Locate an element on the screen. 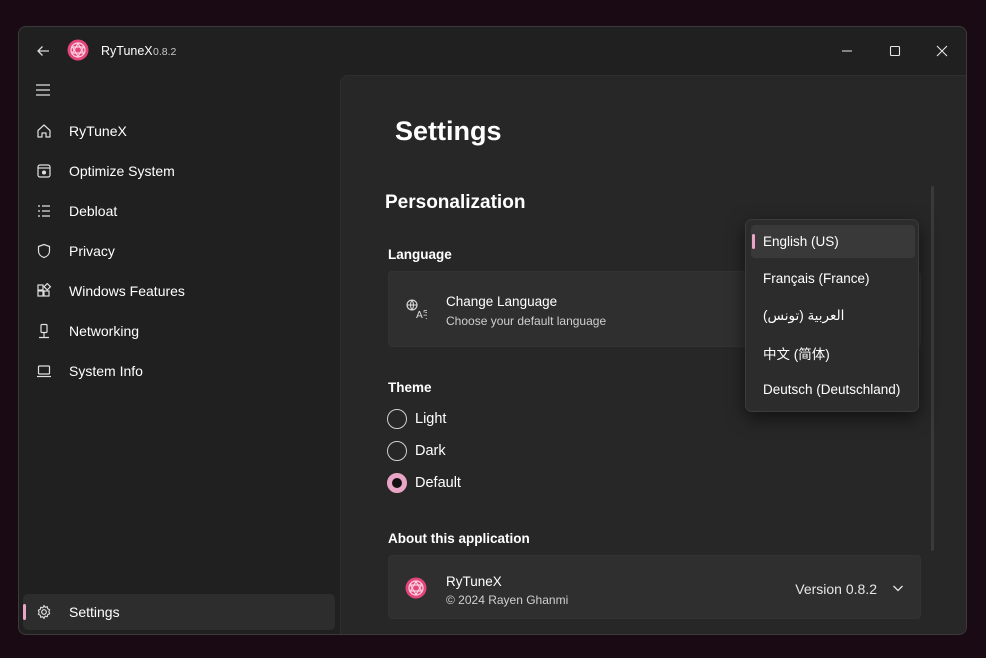 This screenshot has height=658, width=986. language-label: Language is located at coordinates (420, 254).